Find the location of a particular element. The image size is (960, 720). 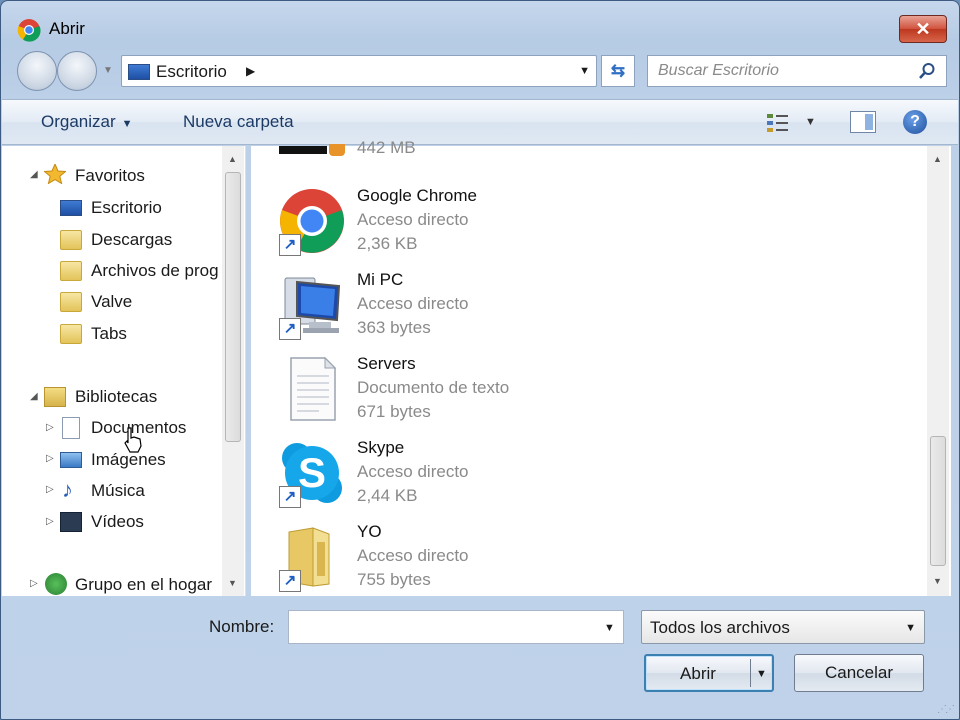

file-name: Servers is located at coordinates (386, 363).